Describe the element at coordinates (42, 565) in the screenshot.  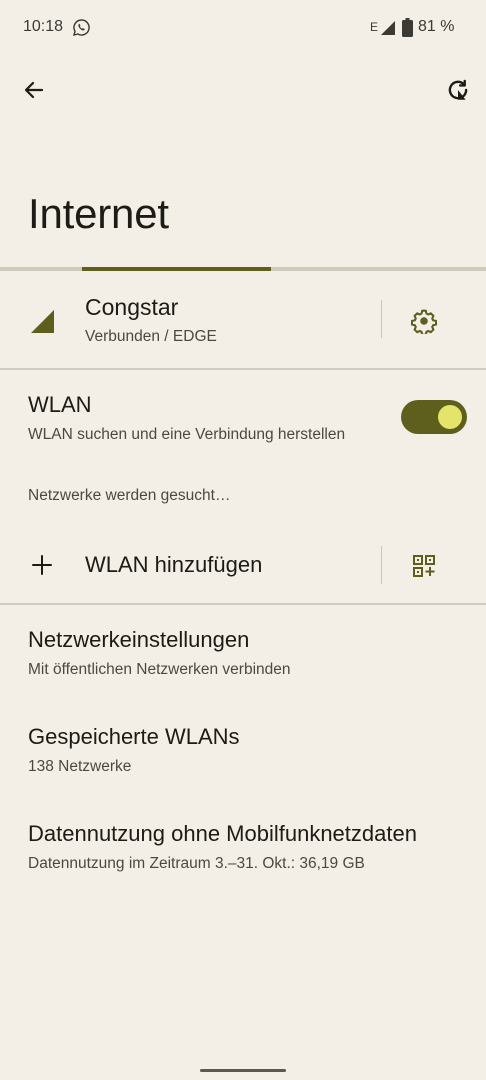
I see `plus-icon` at that location.